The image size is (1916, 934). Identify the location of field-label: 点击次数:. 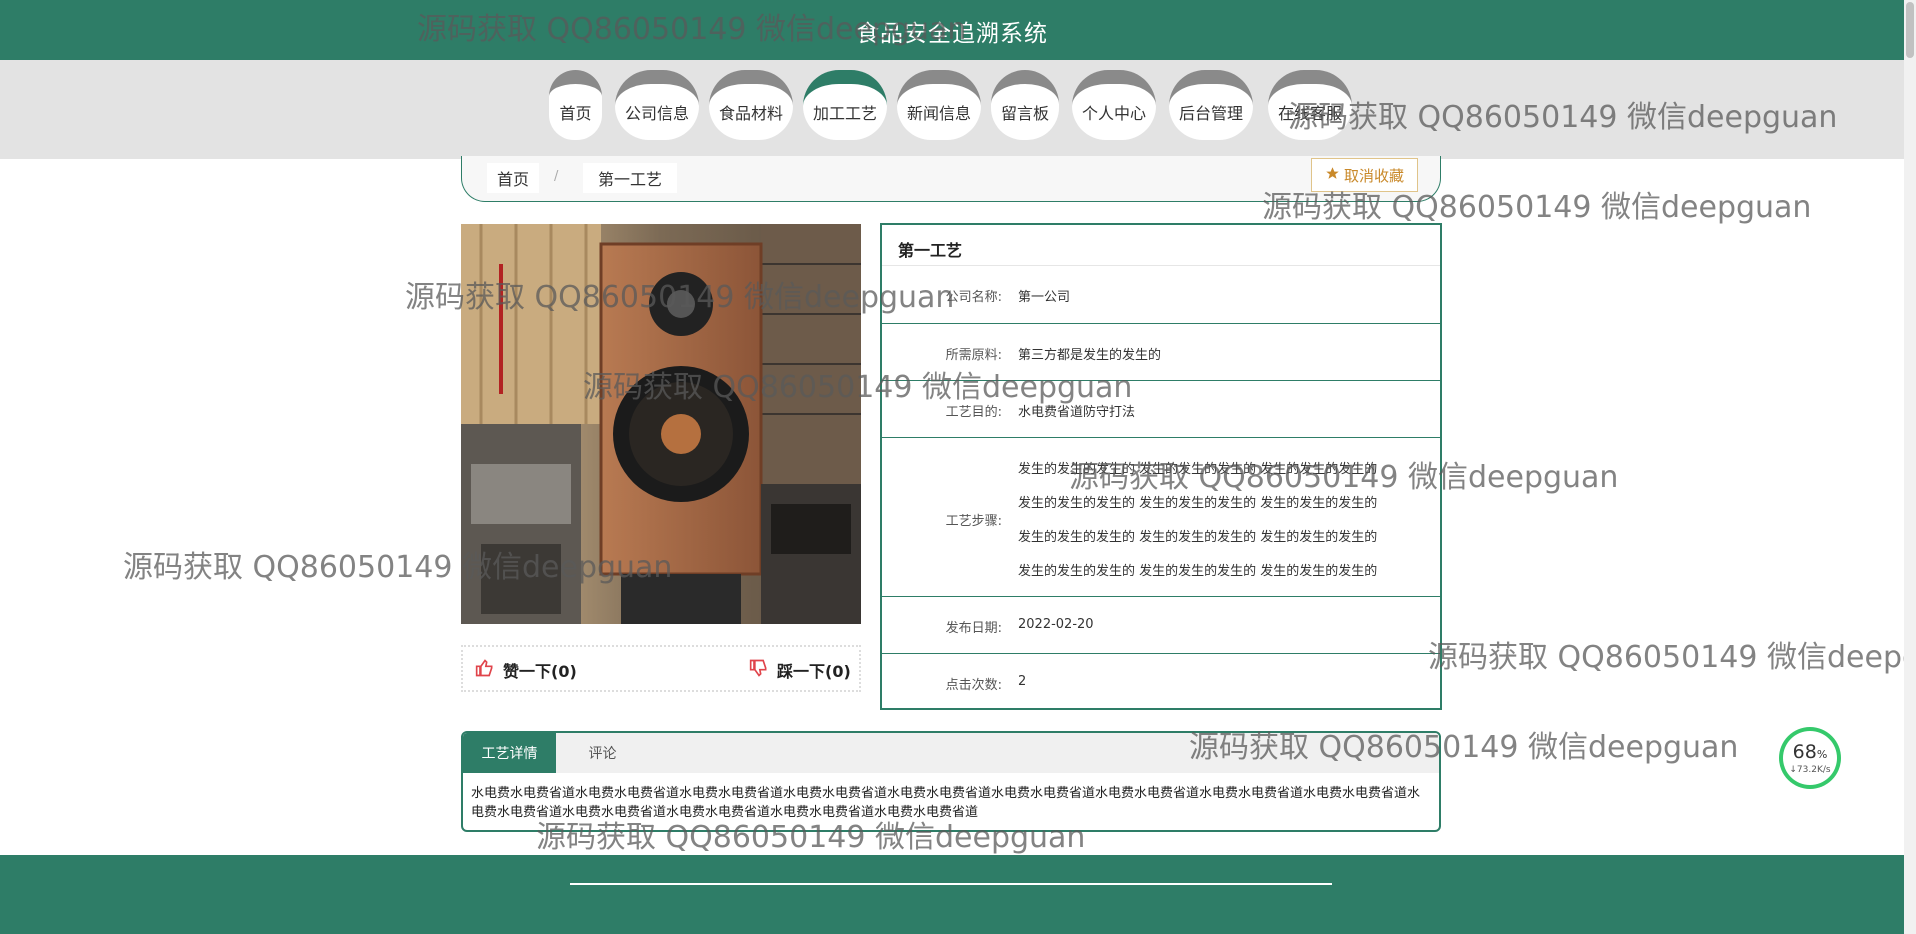
(973, 685).